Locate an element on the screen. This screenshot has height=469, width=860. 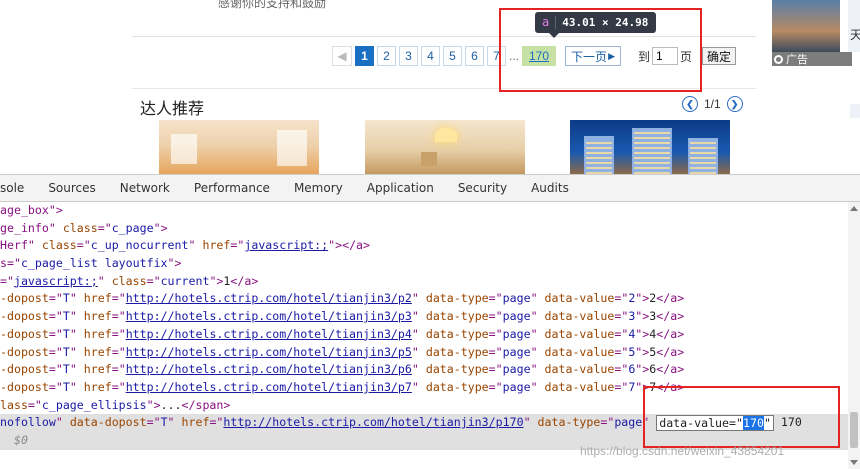
dom-node-line: ge_info" class="c_page"> is located at coordinates (424, 229).